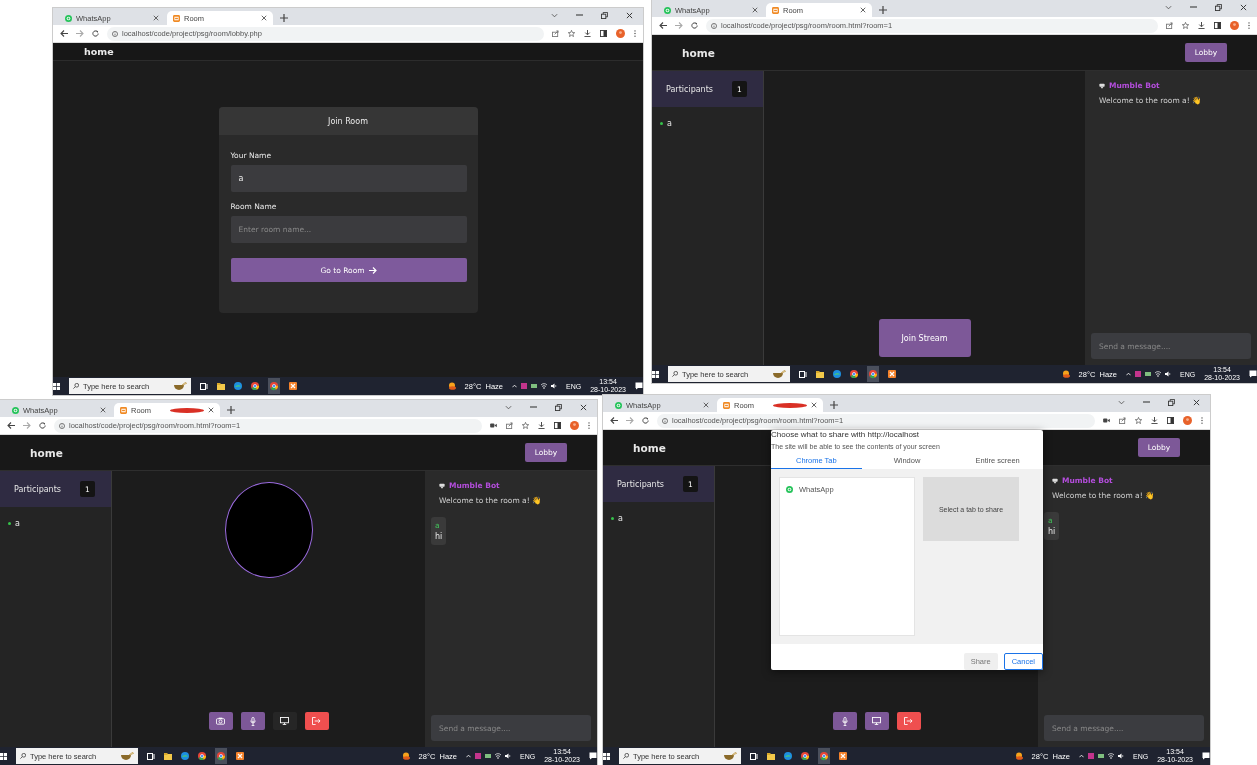  I want to click on join-stream-button: Join Stream, so click(924, 338).